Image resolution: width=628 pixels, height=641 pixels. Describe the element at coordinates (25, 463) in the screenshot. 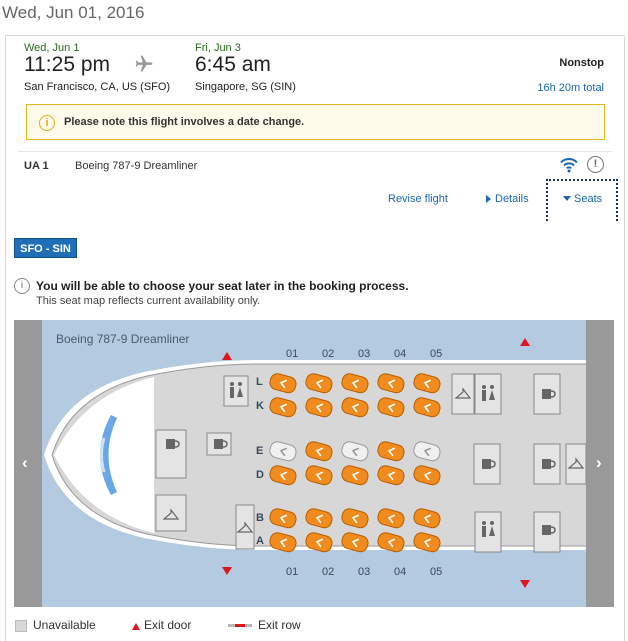

I see `previous-section-button: ‹` at that location.